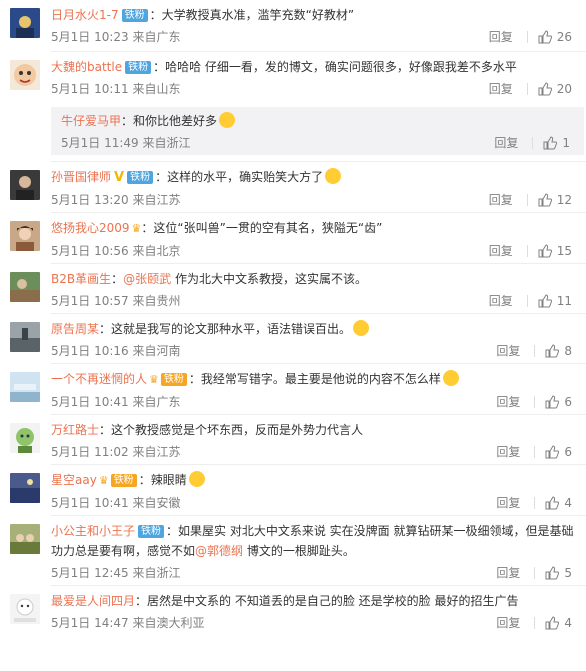 Image resolution: width=586 pixels, height=671 pixels. Describe the element at coordinates (99, 379) in the screenshot. I see `commenter-name: 一个不再迷惘的人` at that location.